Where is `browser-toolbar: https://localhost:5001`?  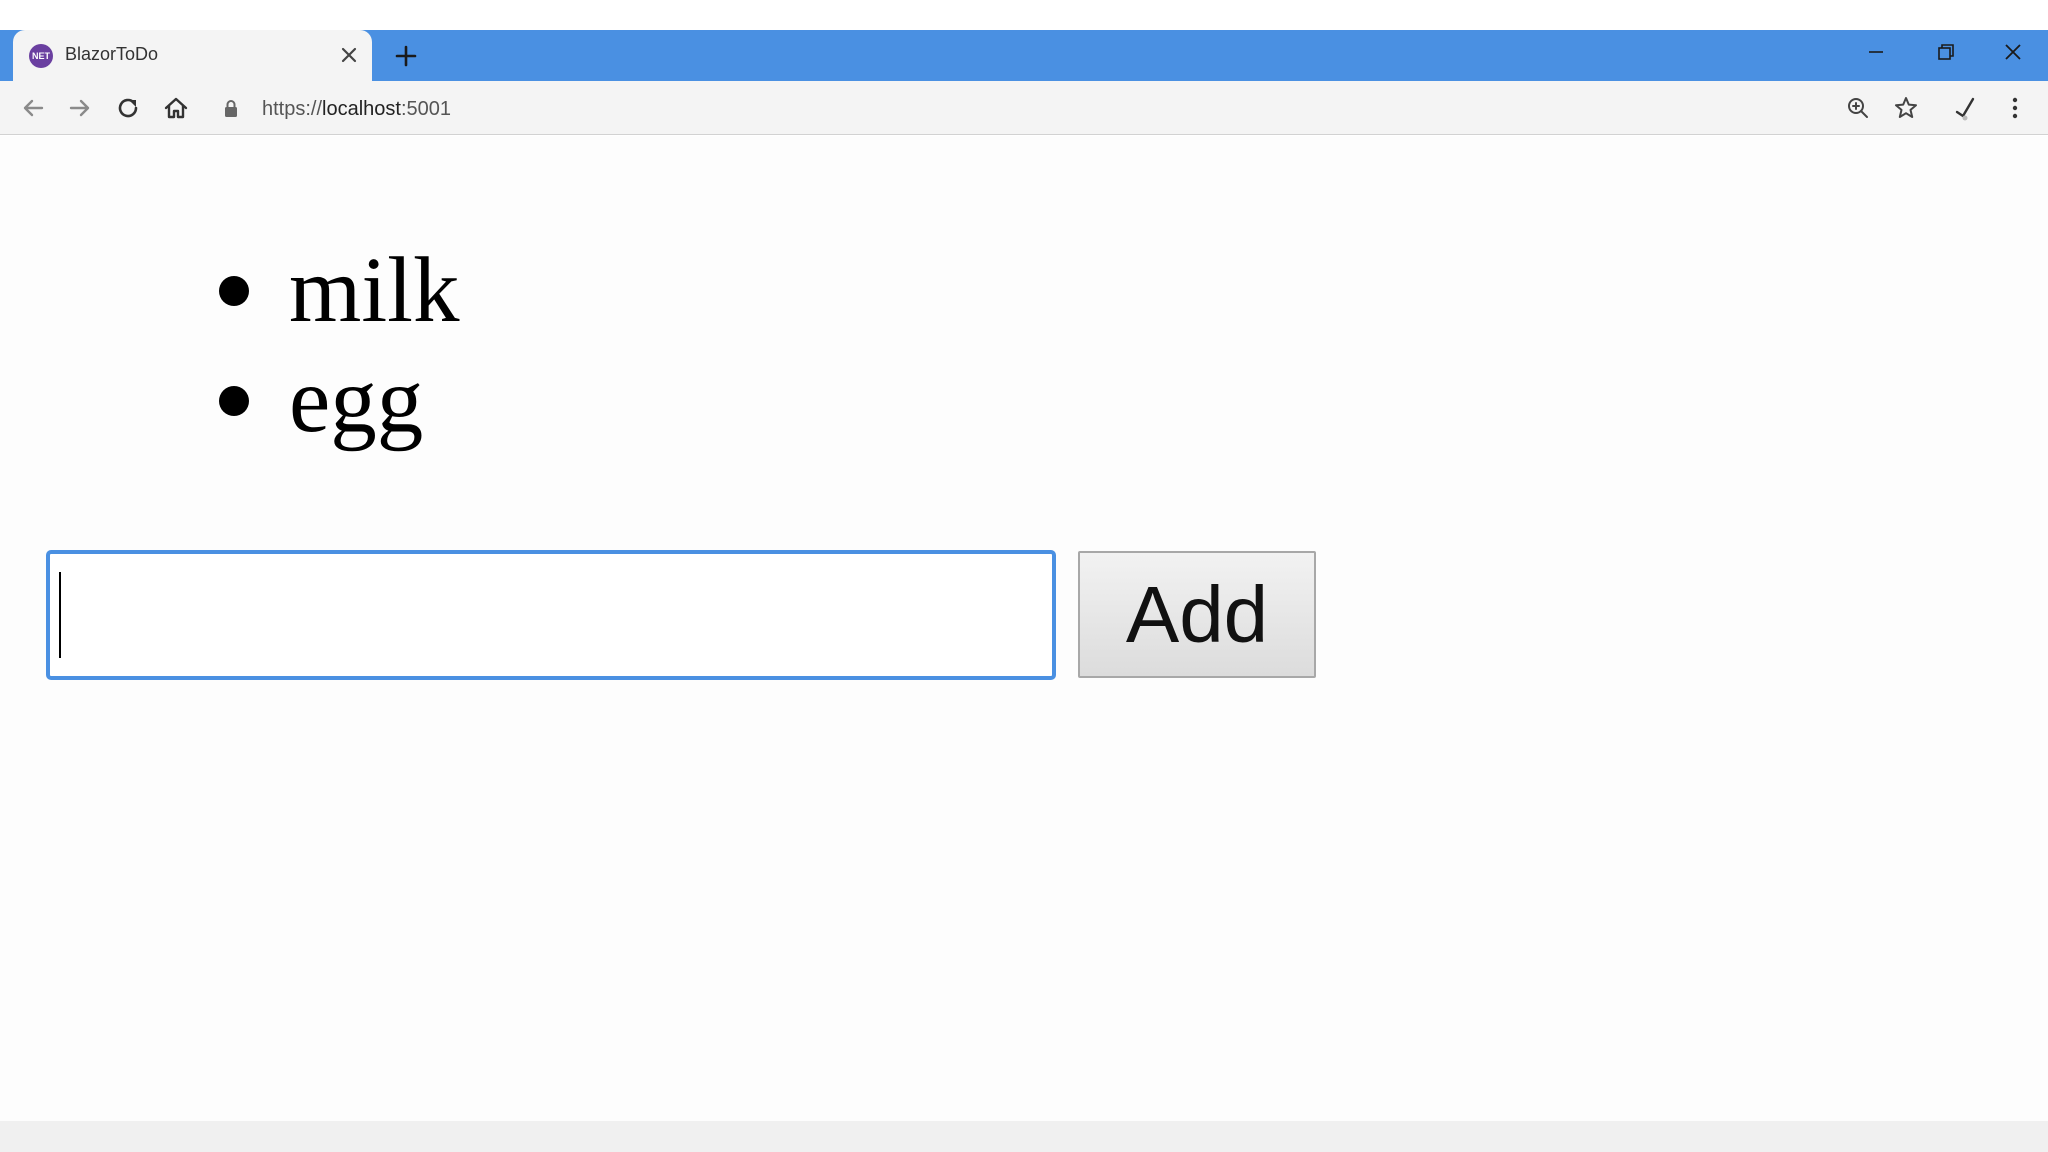
browser-toolbar: https://localhost:5001 is located at coordinates (1024, 108).